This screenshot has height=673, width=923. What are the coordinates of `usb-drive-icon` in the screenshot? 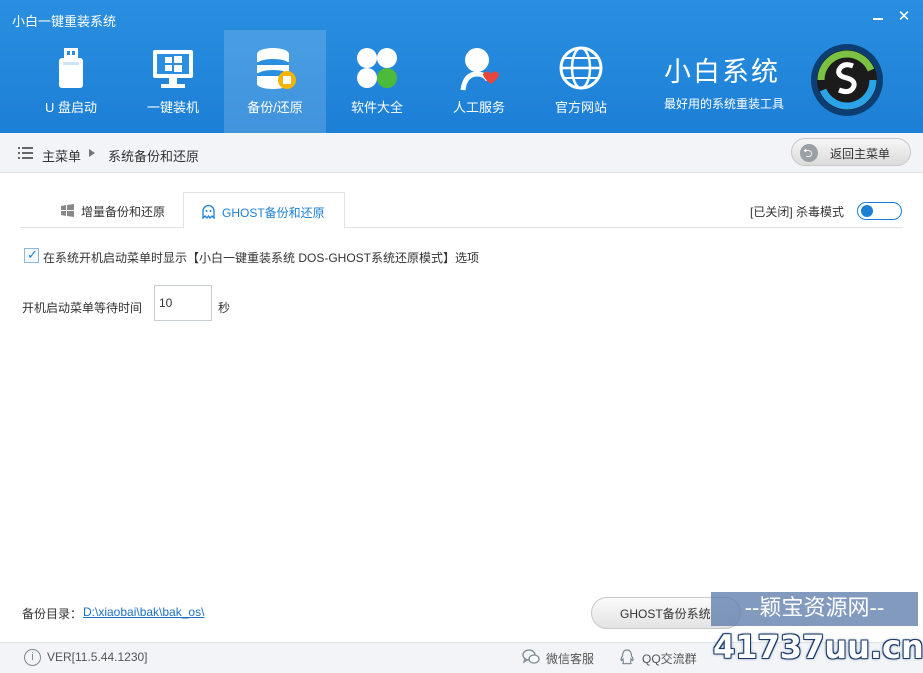 It's located at (71, 68).